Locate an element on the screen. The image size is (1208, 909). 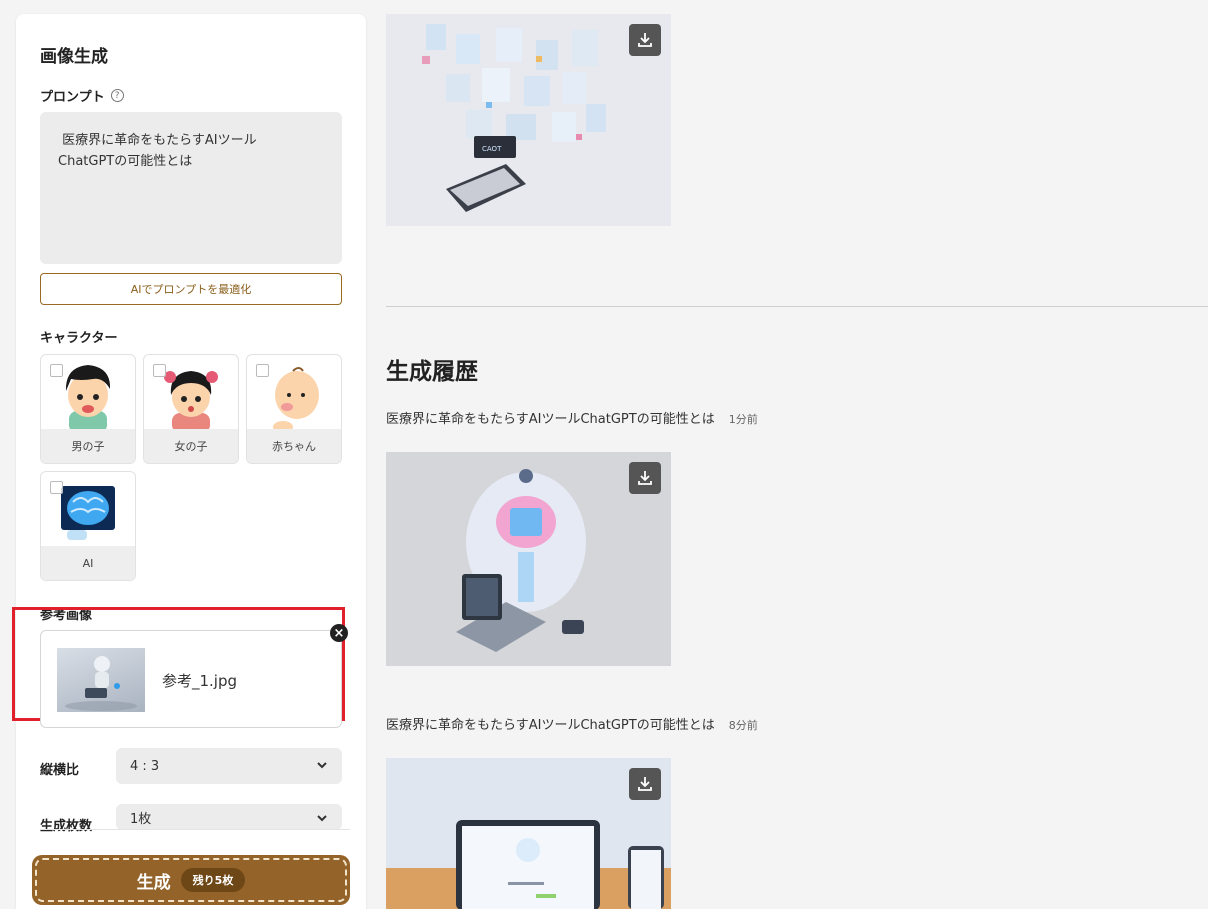
character-name: 男の子 is located at coordinates (88, 446).